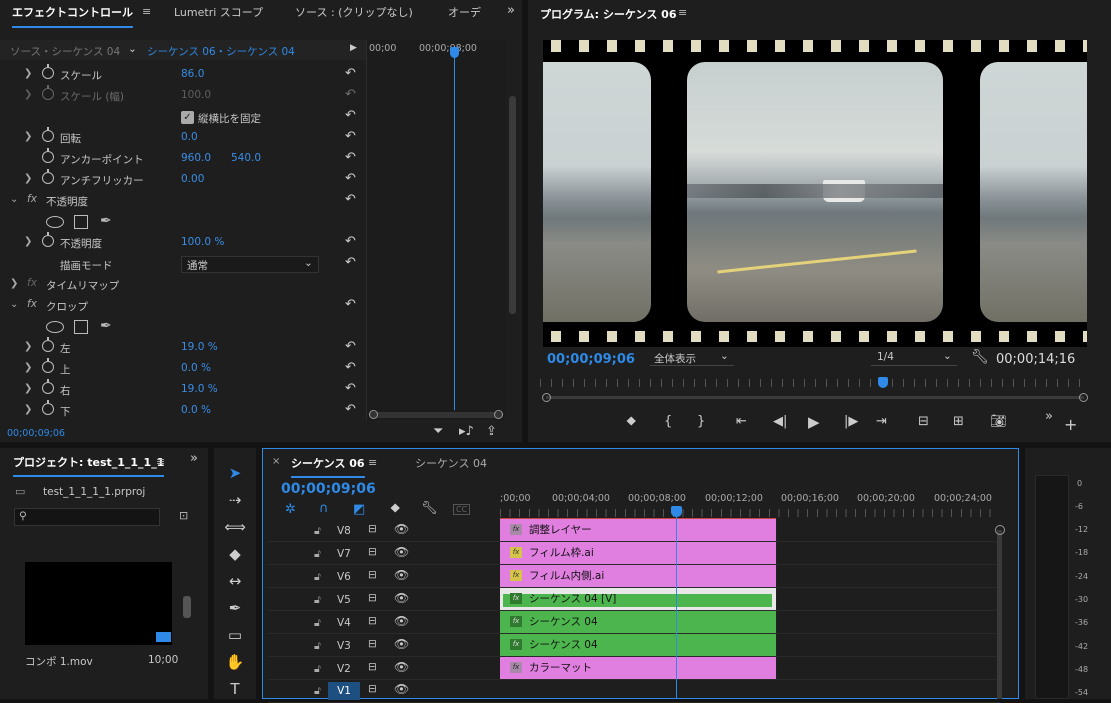 This screenshot has width=1111, height=703. I want to click on track-label: V6, so click(344, 577).